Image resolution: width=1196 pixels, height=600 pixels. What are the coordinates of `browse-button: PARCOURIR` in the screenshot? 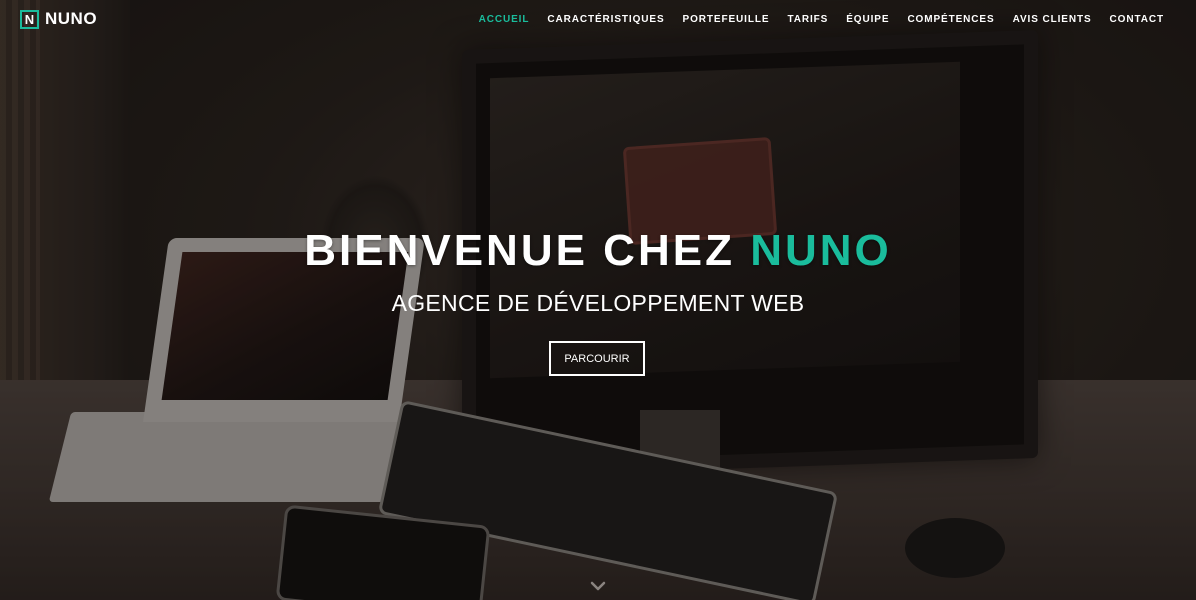 It's located at (597, 358).